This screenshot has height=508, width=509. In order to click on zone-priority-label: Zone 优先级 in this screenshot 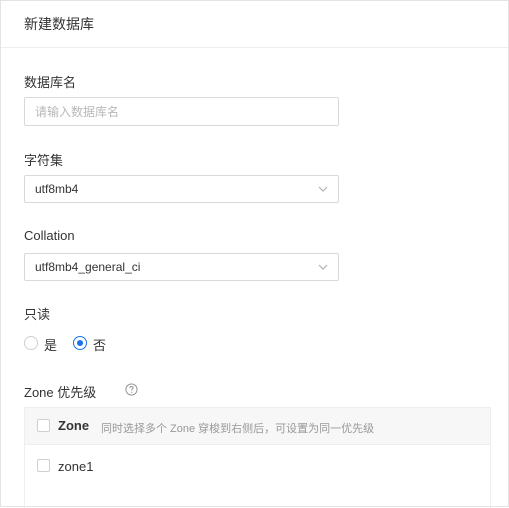, I will do `click(60, 392)`.